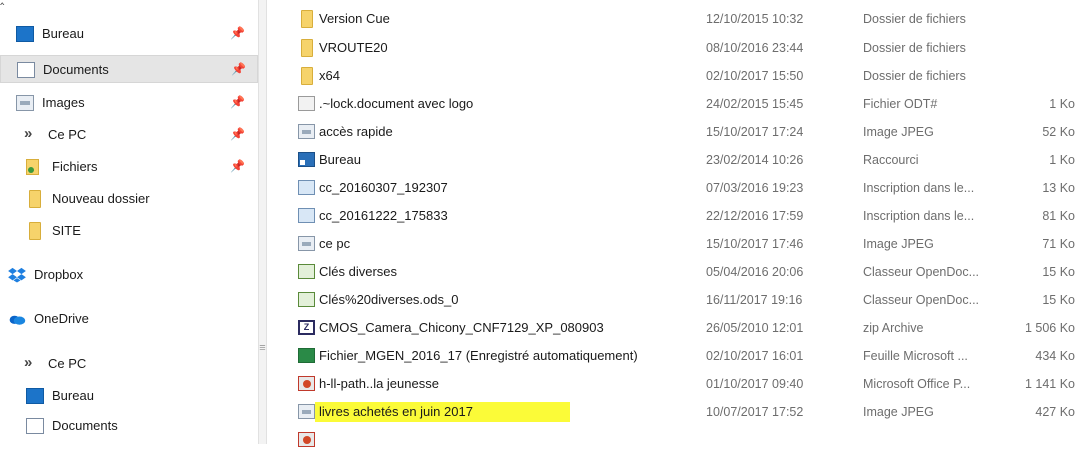 The image size is (1083, 452). What do you see at coordinates (63, 102) in the screenshot?
I see `nav-item-label: Images` at bounding box center [63, 102].